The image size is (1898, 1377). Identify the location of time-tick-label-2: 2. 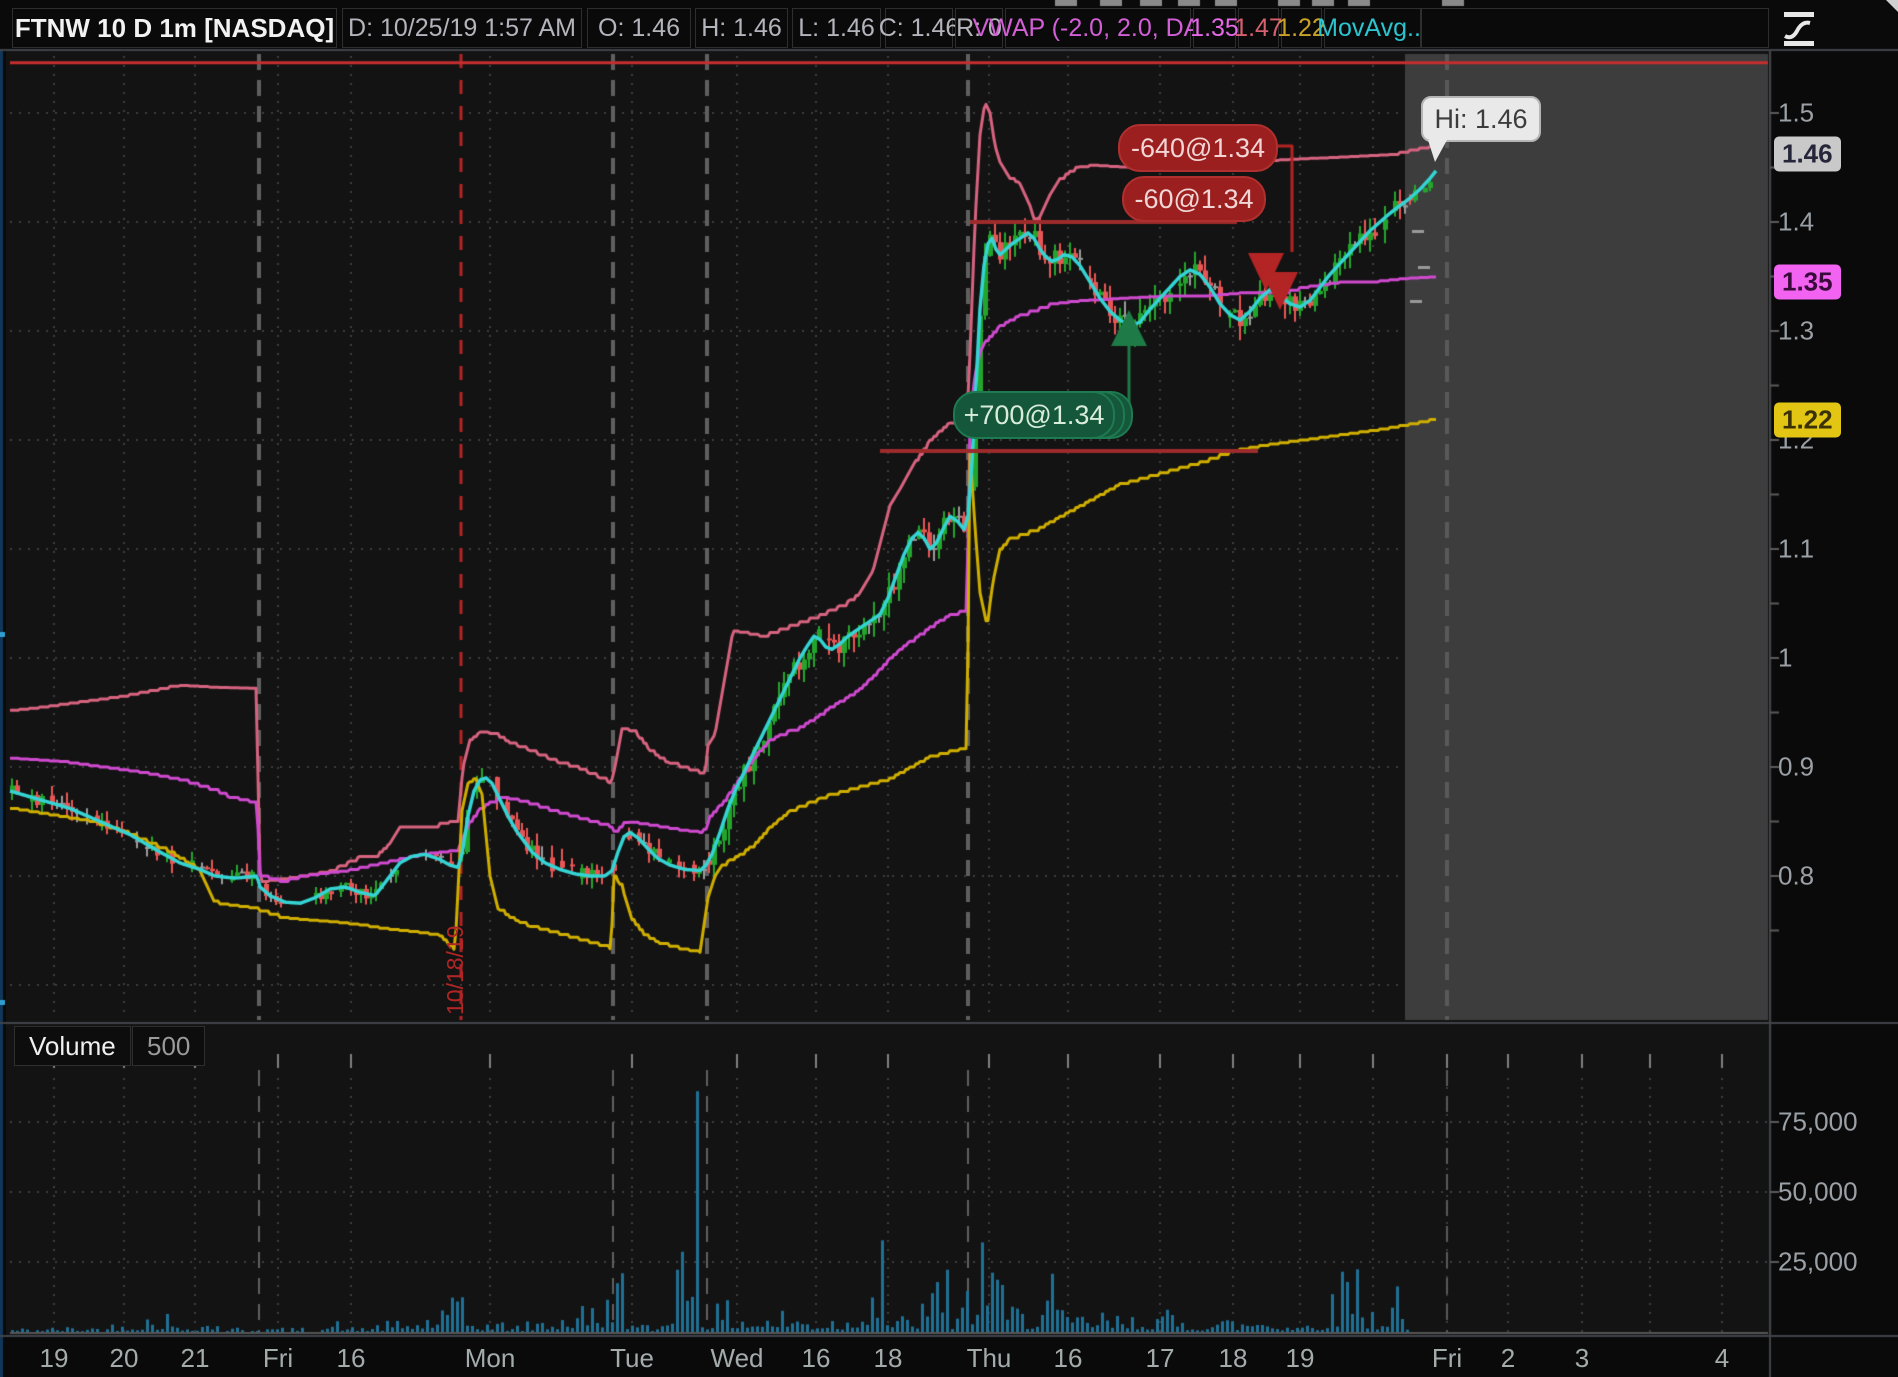
(1508, 1358).